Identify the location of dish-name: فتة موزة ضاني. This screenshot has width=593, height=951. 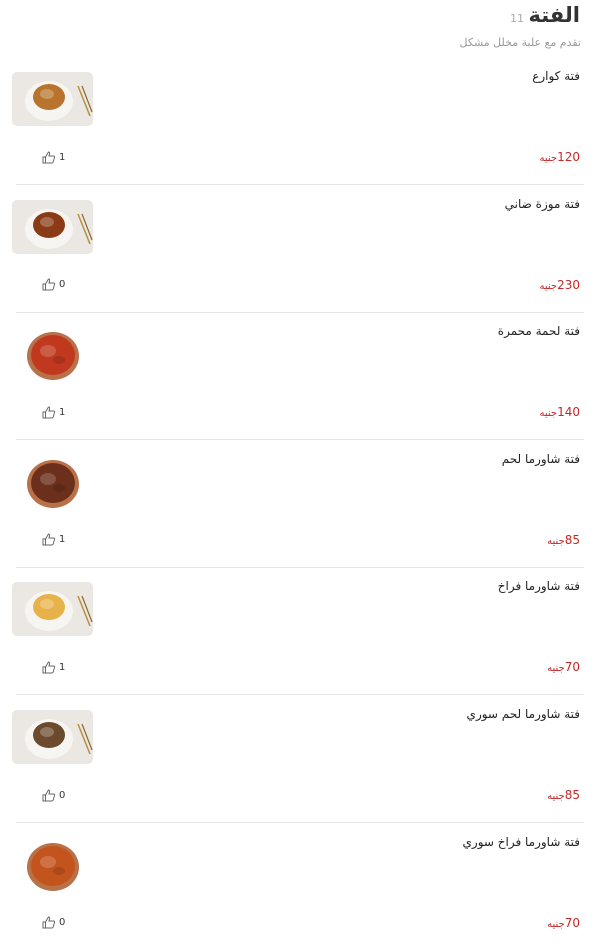
(542, 203).